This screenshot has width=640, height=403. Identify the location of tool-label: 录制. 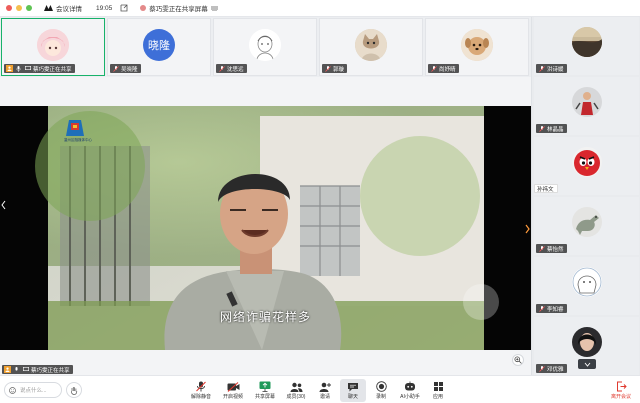
(380, 397).